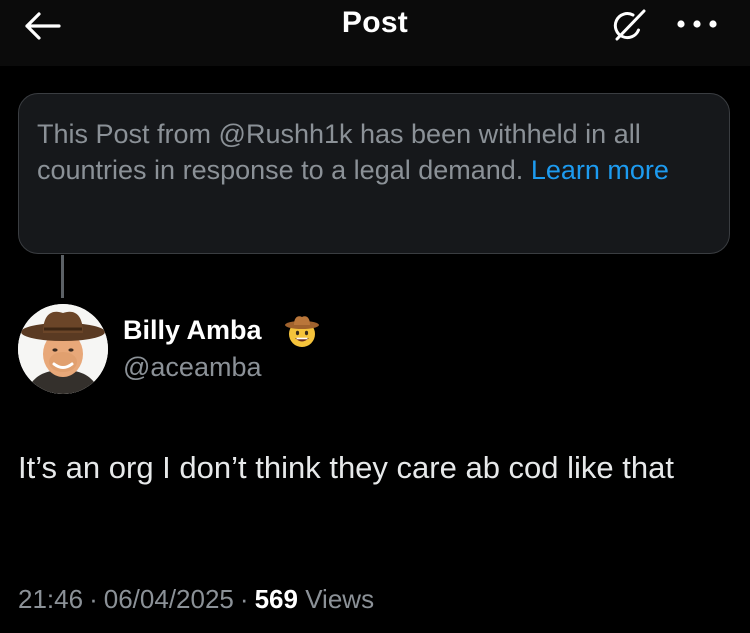  Describe the element at coordinates (276, 599) in the screenshot. I see `views-count: 569` at that location.